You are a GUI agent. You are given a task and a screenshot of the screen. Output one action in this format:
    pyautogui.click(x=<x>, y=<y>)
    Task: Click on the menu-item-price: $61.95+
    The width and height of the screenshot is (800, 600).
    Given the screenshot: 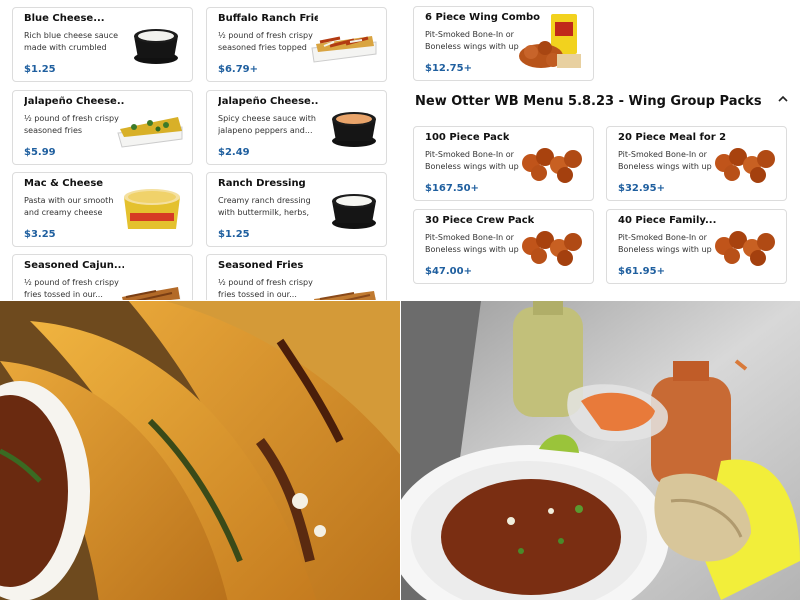 What is the action you would take?
    pyautogui.click(x=641, y=271)
    